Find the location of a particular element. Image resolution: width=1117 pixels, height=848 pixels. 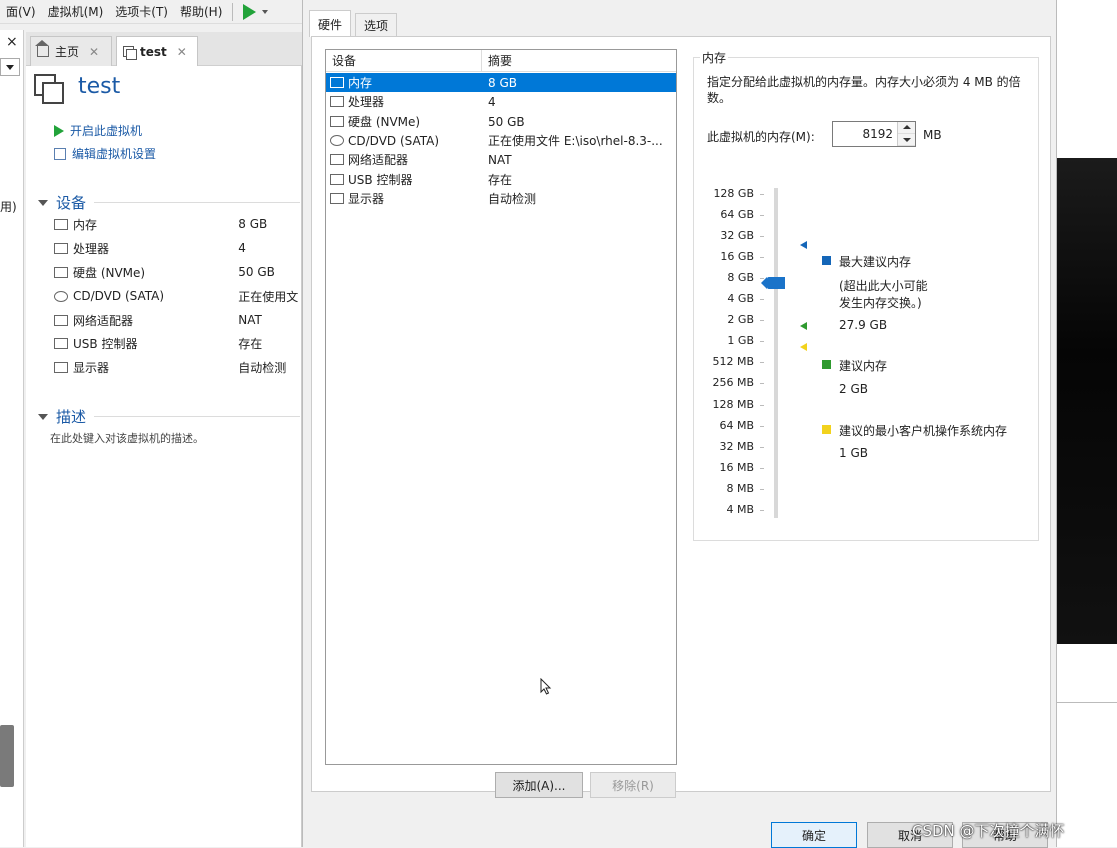

memory-slider-thumb is located at coordinates (773, 283).